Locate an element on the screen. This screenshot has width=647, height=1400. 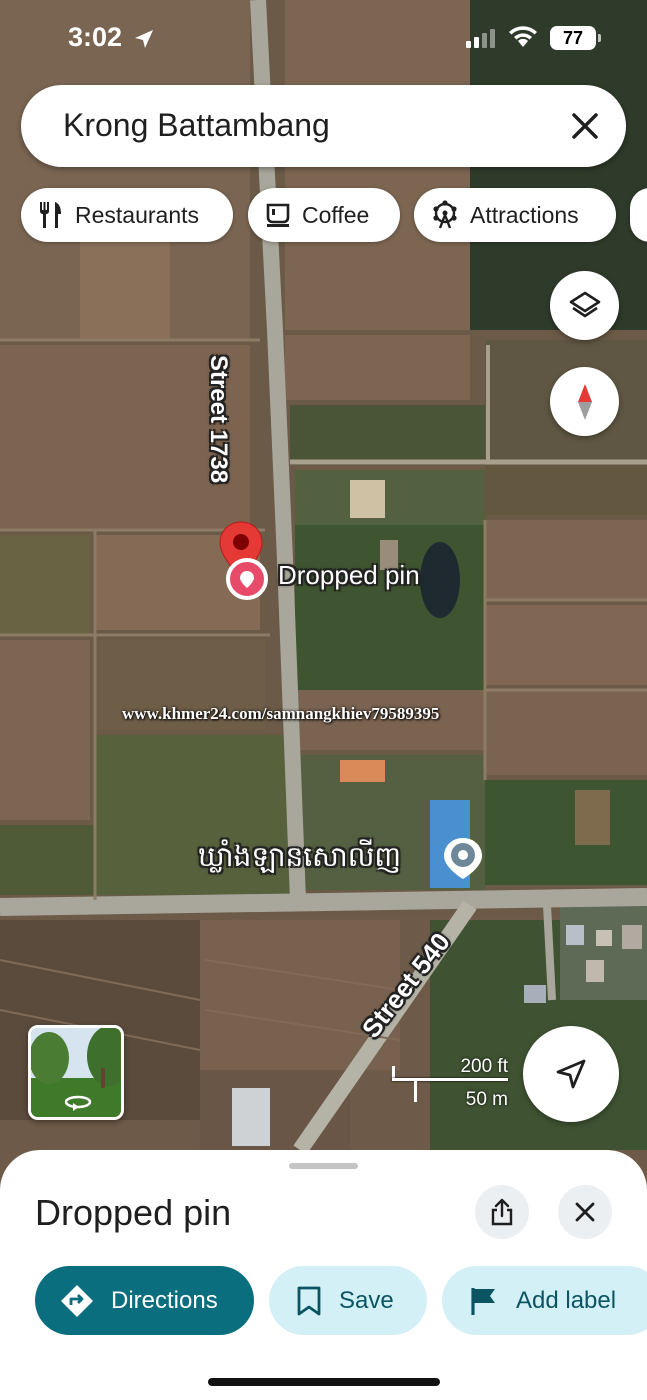
status-time: 3:02 is located at coordinates (95, 37).